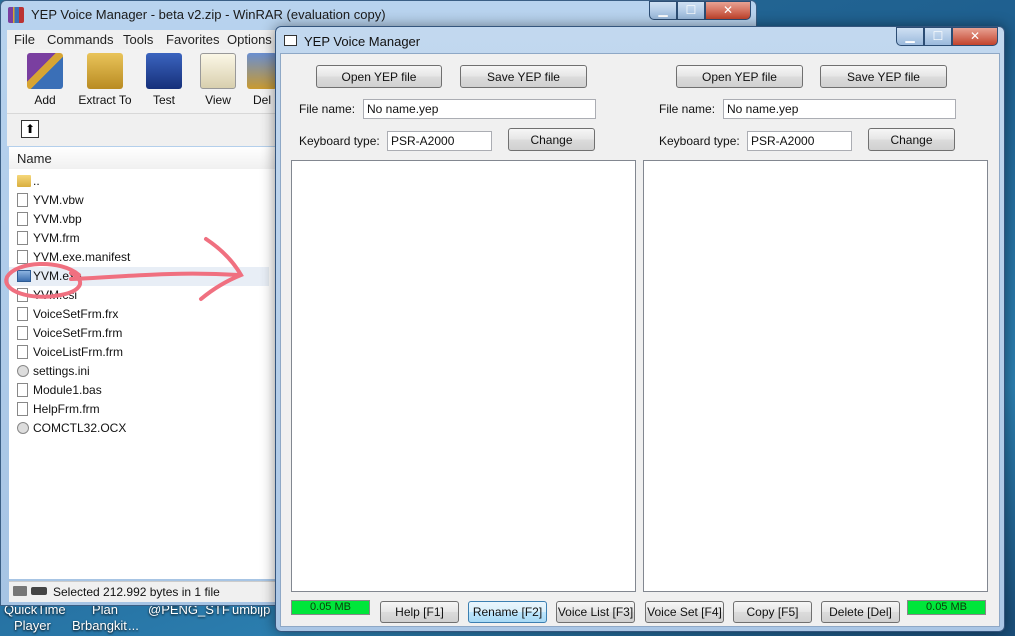 The height and width of the screenshot is (636, 1015). I want to click on toolbar-test-button: Test, so click(164, 80).